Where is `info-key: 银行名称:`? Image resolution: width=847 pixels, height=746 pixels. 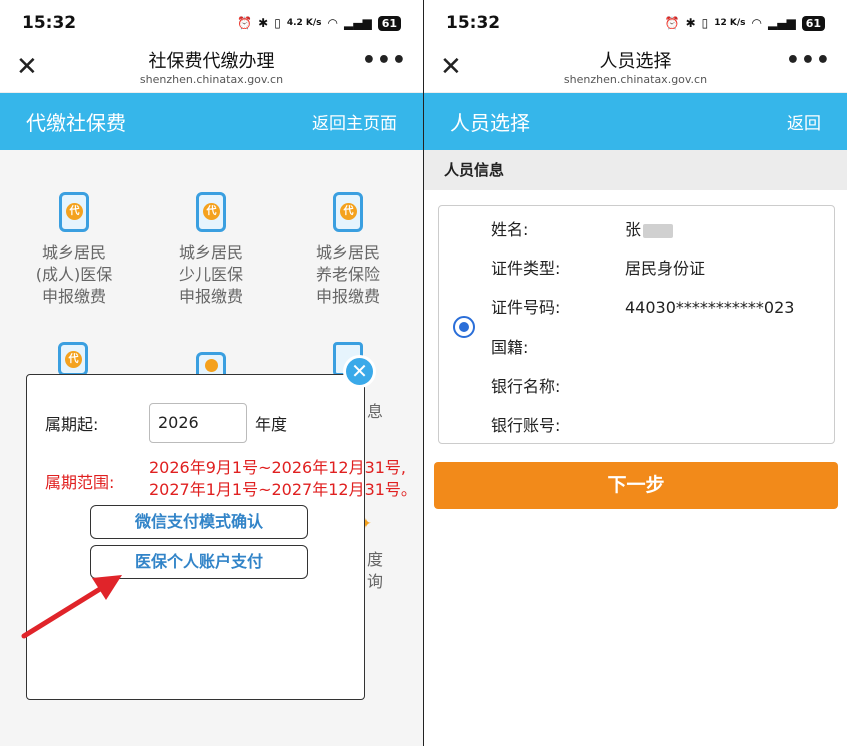 info-key: 银行名称: is located at coordinates (526, 386).